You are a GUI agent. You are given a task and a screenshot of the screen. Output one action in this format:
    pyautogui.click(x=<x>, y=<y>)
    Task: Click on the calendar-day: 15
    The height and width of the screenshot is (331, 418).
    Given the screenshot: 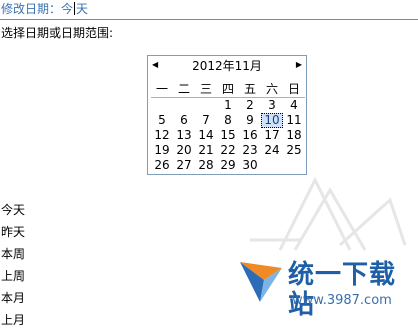 What is the action you would take?
    pyautogui.click(x=228, y=135)
    